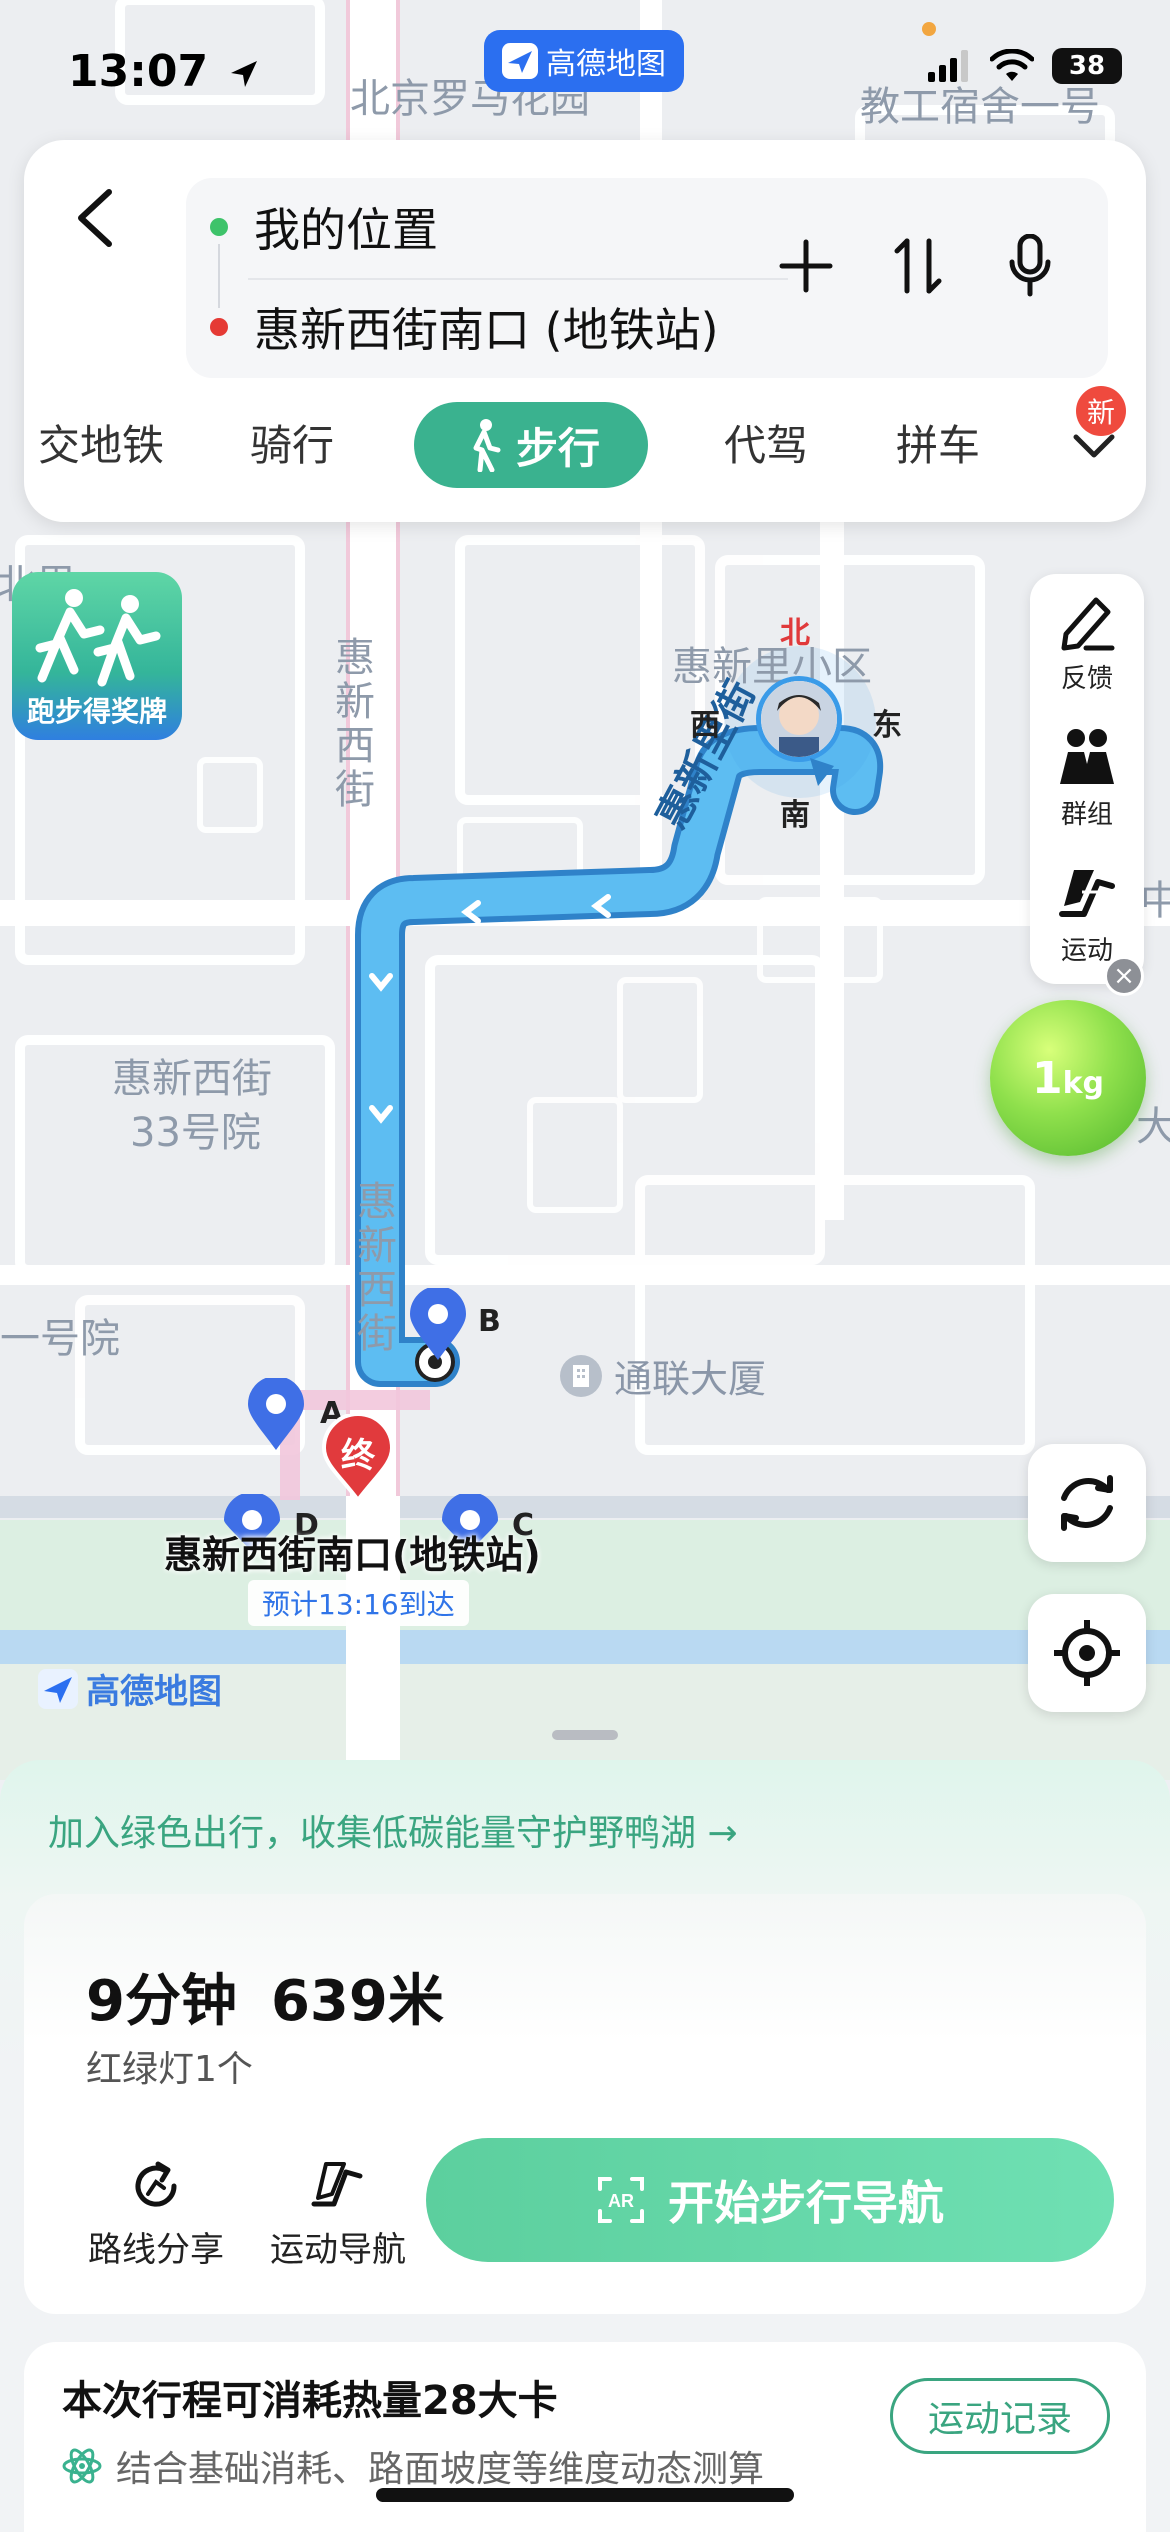 The height and width of the screenshot is (2532, 1170). I want to click on tab-carpool: 拼车, so click(938, 442).